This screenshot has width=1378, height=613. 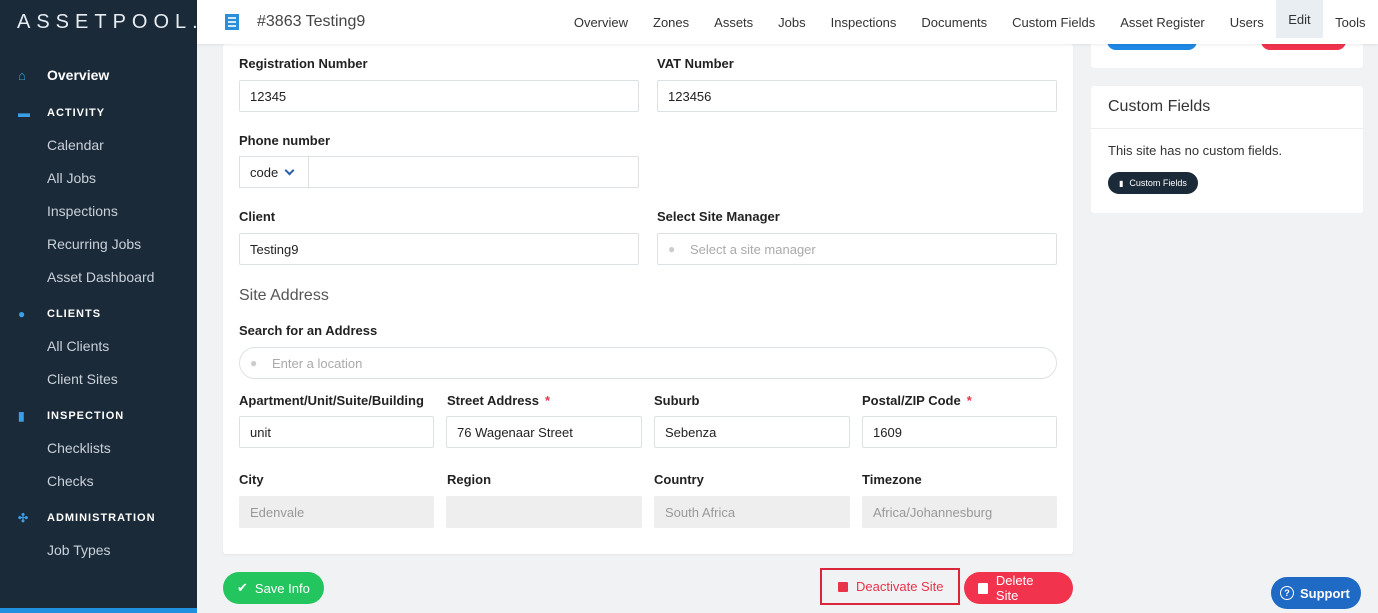 What do you see at coordinates (954, 22) in the screenshot?
I see `tab-documents: Documents` at bounding box center [954, 22].